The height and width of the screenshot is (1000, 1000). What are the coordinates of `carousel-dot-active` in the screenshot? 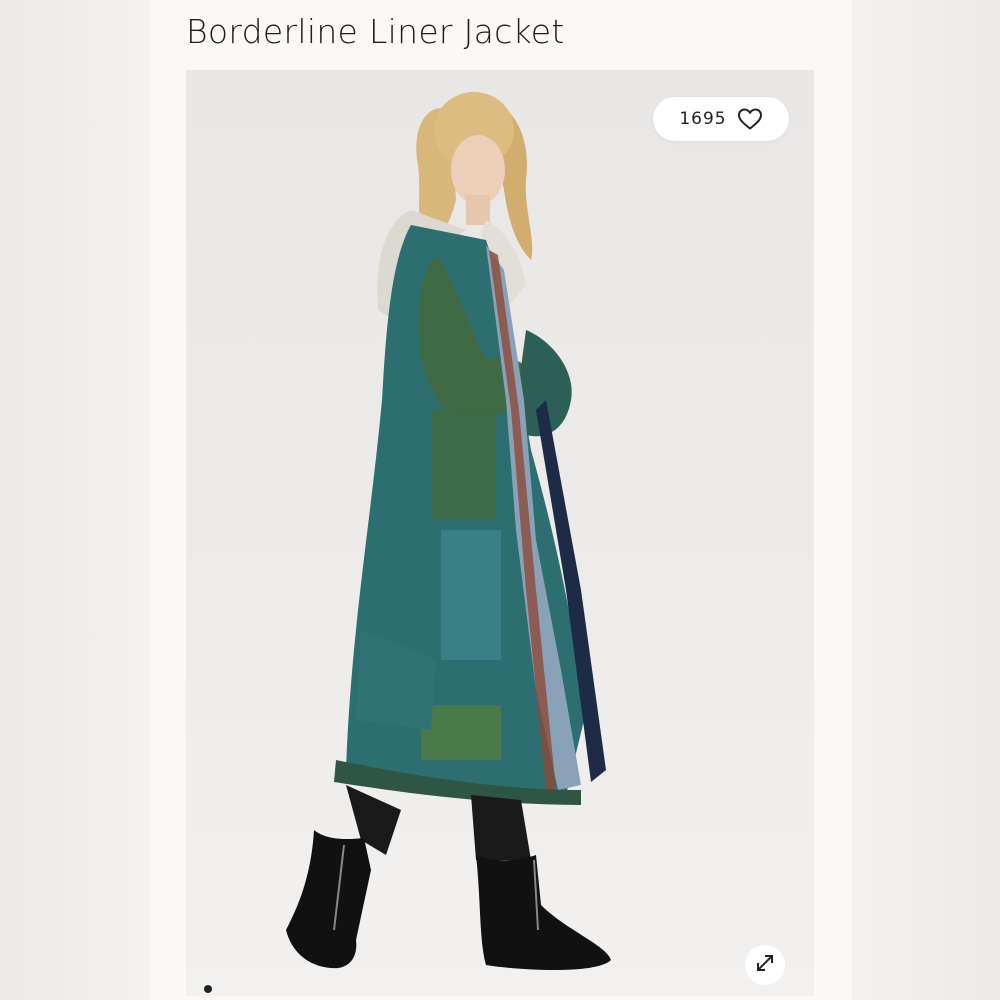 It's located at (208, 989).